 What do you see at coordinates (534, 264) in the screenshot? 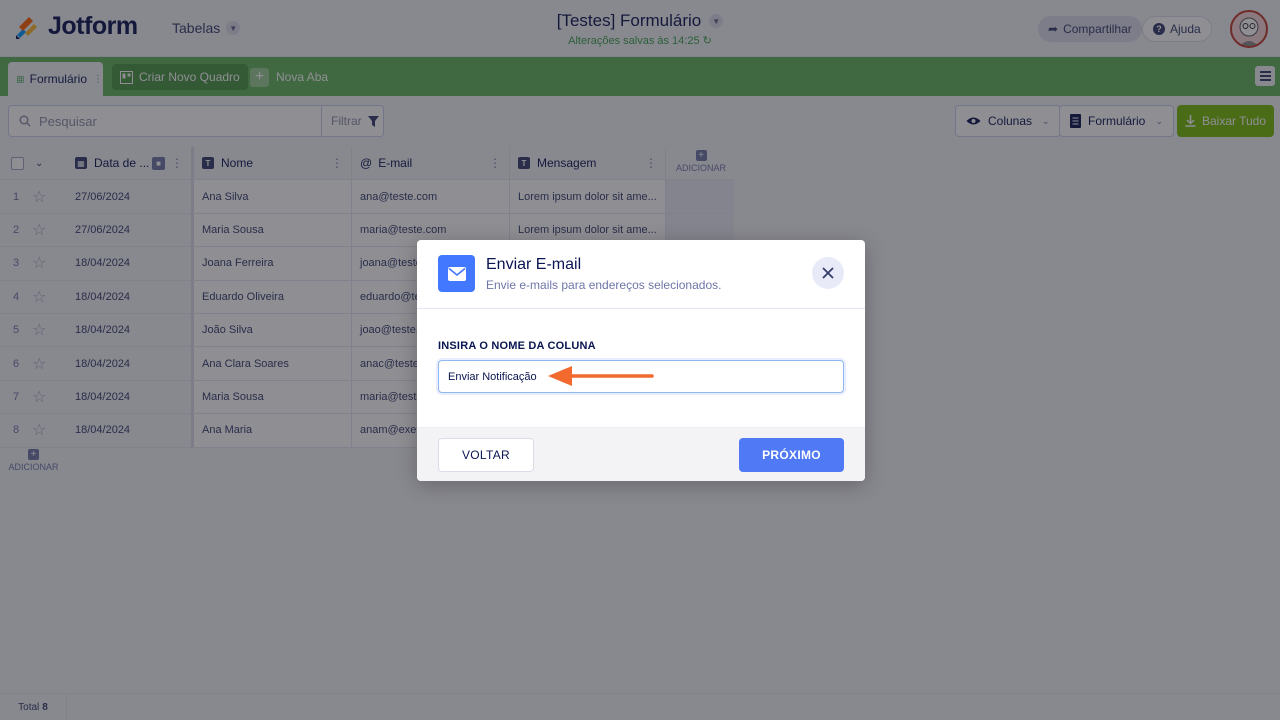
I see `dialog-title: Enviar E-mail` at bounding box center [534, 264].